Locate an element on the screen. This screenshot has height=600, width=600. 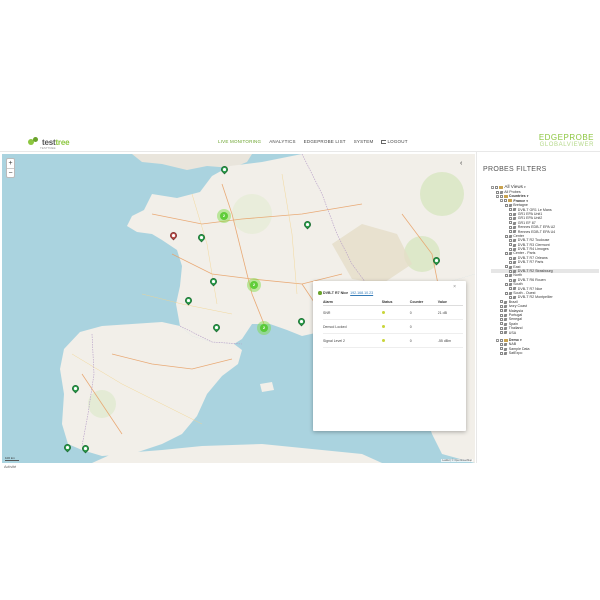
tree-node: SatExpo is located at coordinates (545, 353).